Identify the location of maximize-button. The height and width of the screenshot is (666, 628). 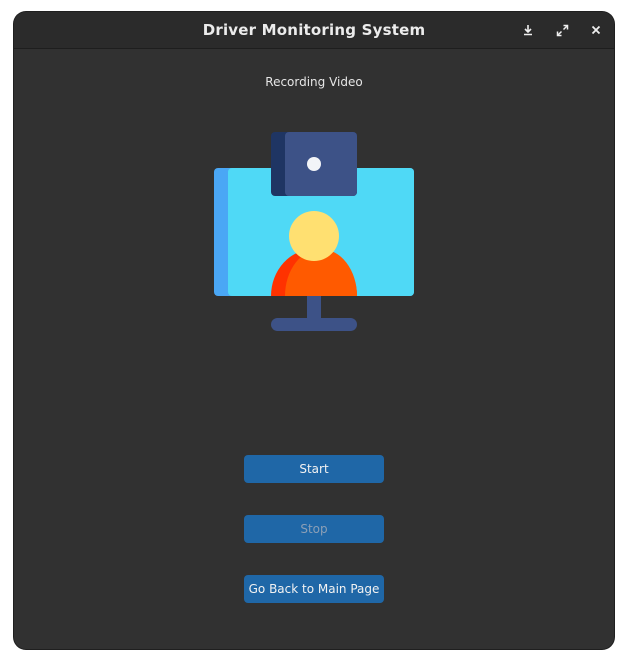
(562, 30).